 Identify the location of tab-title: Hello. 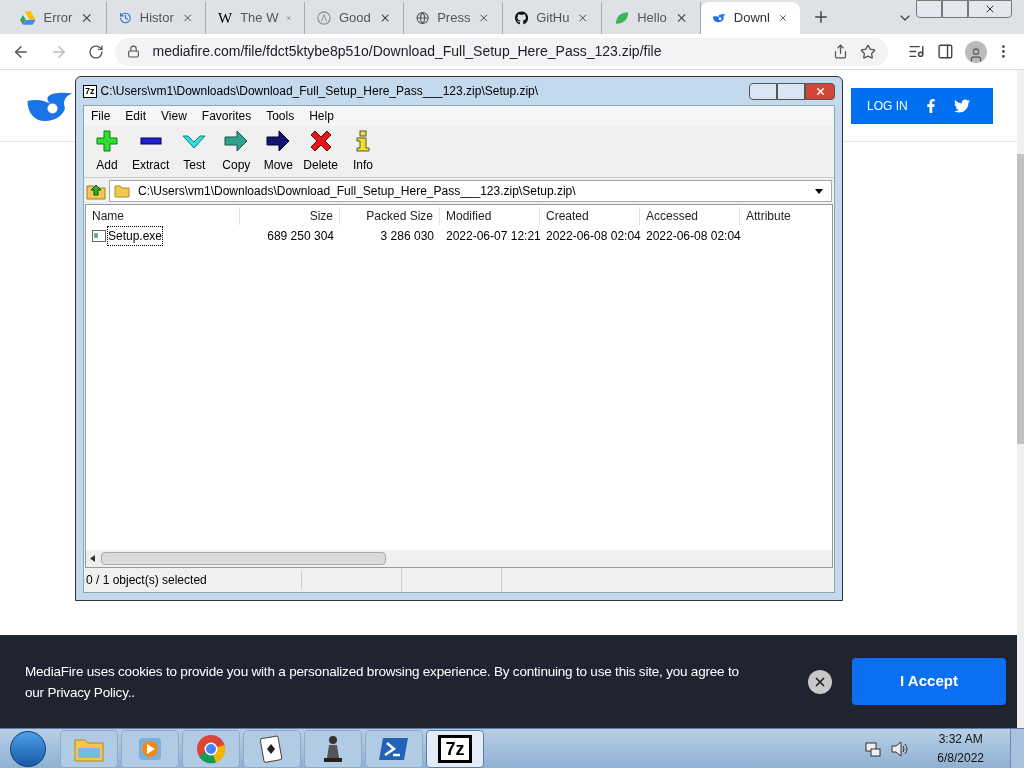
(652, 18).